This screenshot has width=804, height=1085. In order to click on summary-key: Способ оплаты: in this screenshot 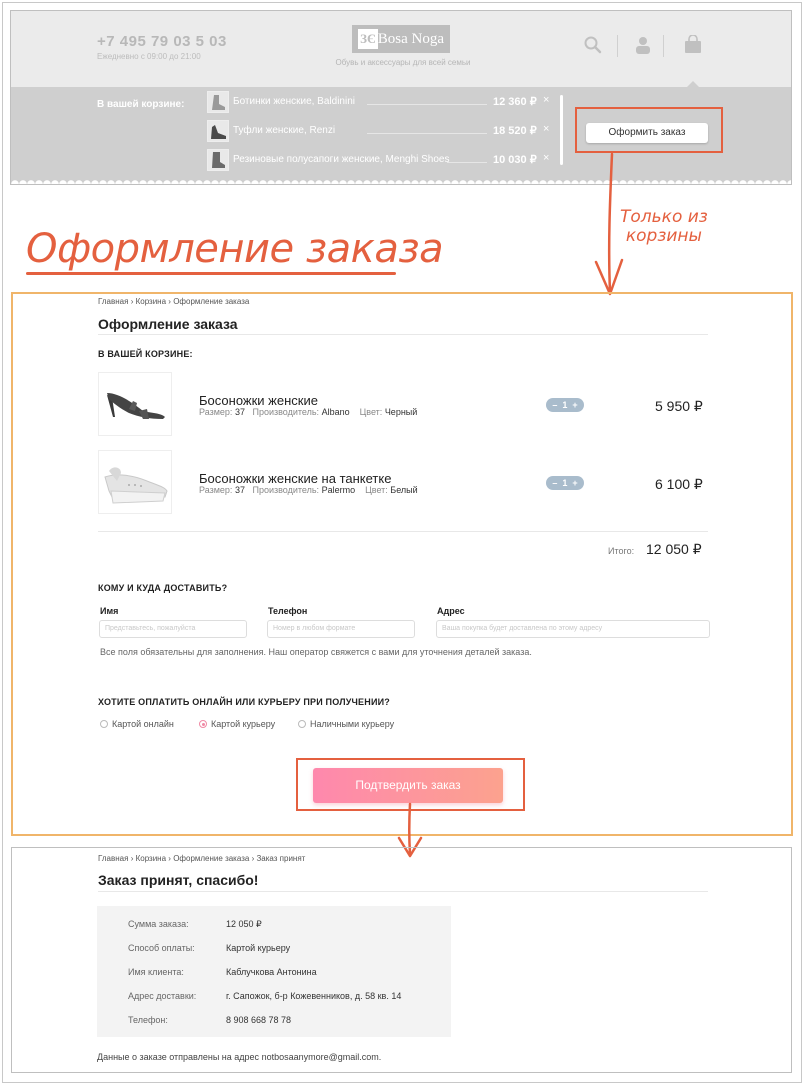, I will do `click(161, 948)`.